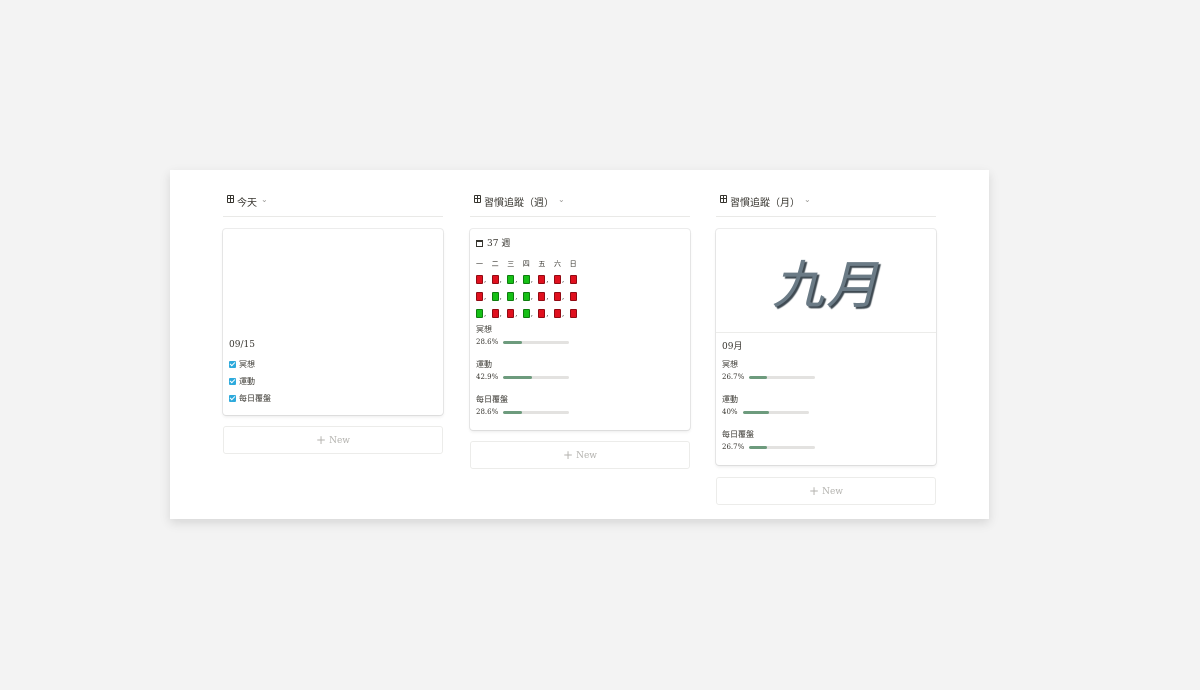 This screenshot has width=1200, height=690. I want to click on view-tab-weekly: 習慣追蹤（週） ⌄, so click(580, 205).